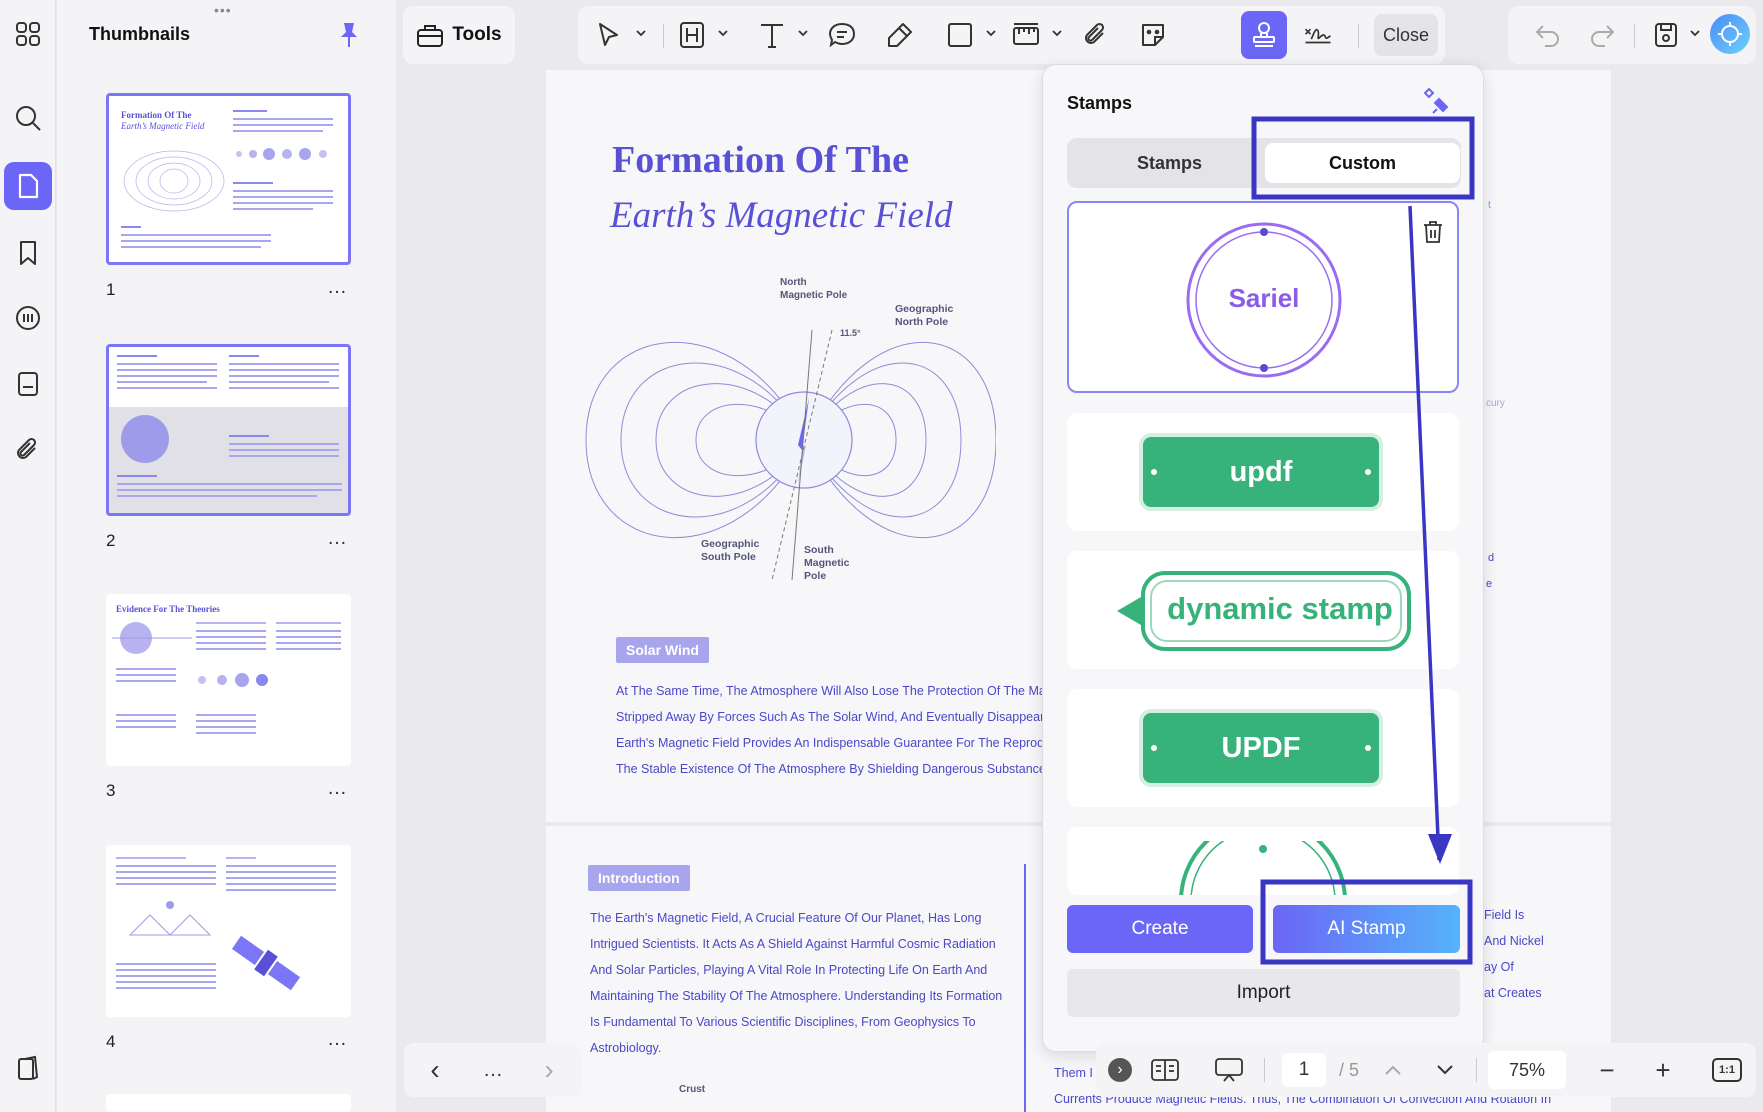  What do you see at coordinates (140, 34) in the screenshot?
I see `panel-title: Thumbnails` at bounding box center [140, 34].